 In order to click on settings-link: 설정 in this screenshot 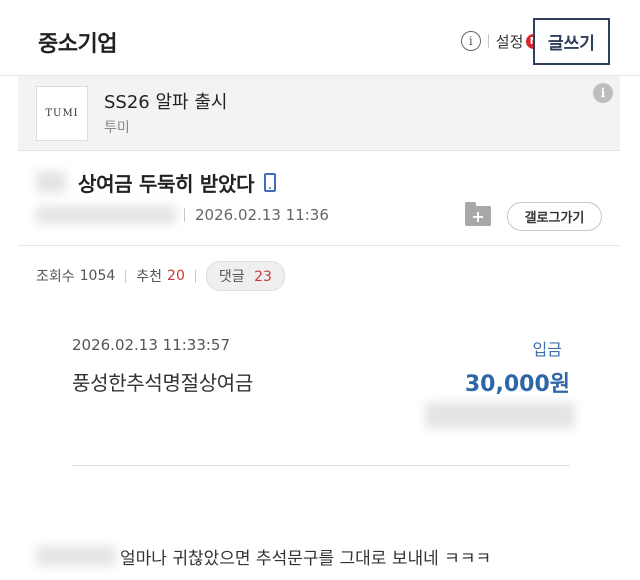, I will do `click(510, 41)`.